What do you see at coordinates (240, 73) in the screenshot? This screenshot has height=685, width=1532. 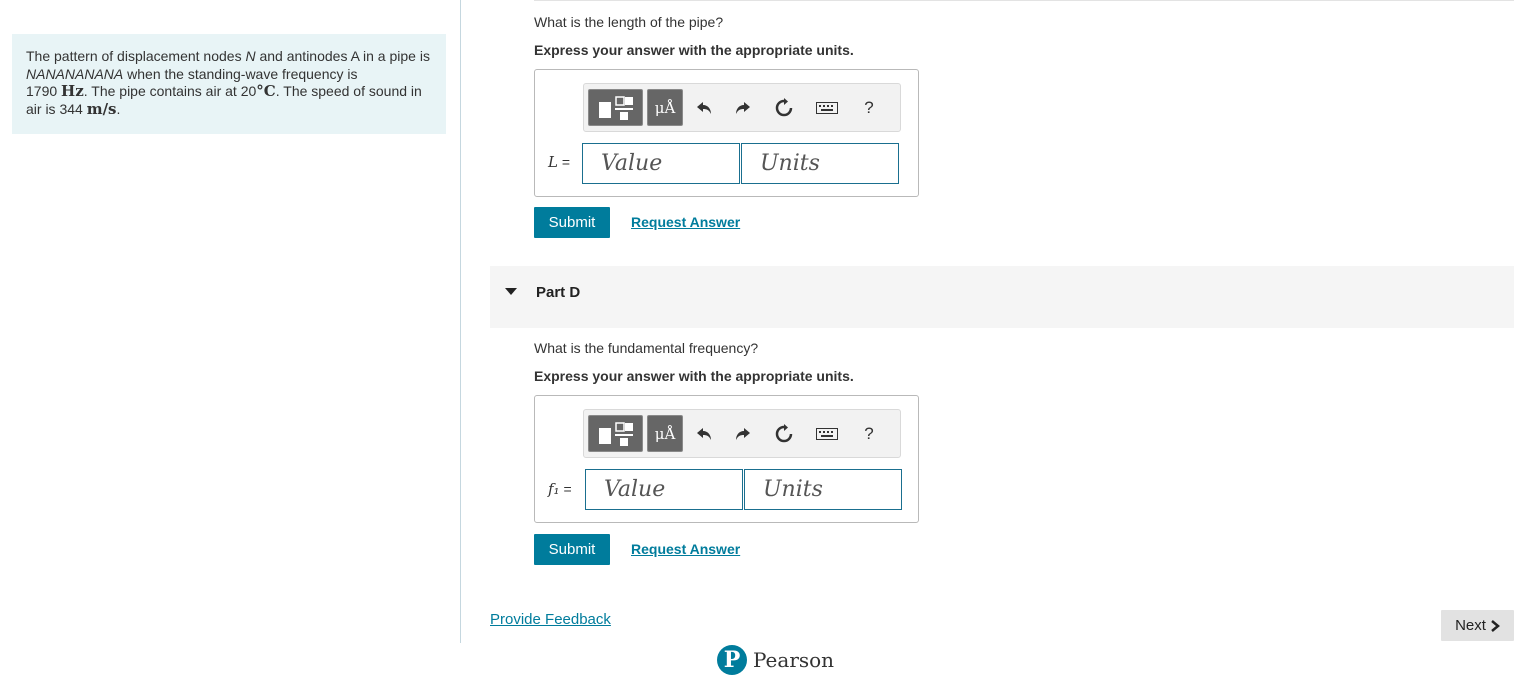 I see `problem-text: when the standing-wave frequency is` at bounding box center [240, 73].